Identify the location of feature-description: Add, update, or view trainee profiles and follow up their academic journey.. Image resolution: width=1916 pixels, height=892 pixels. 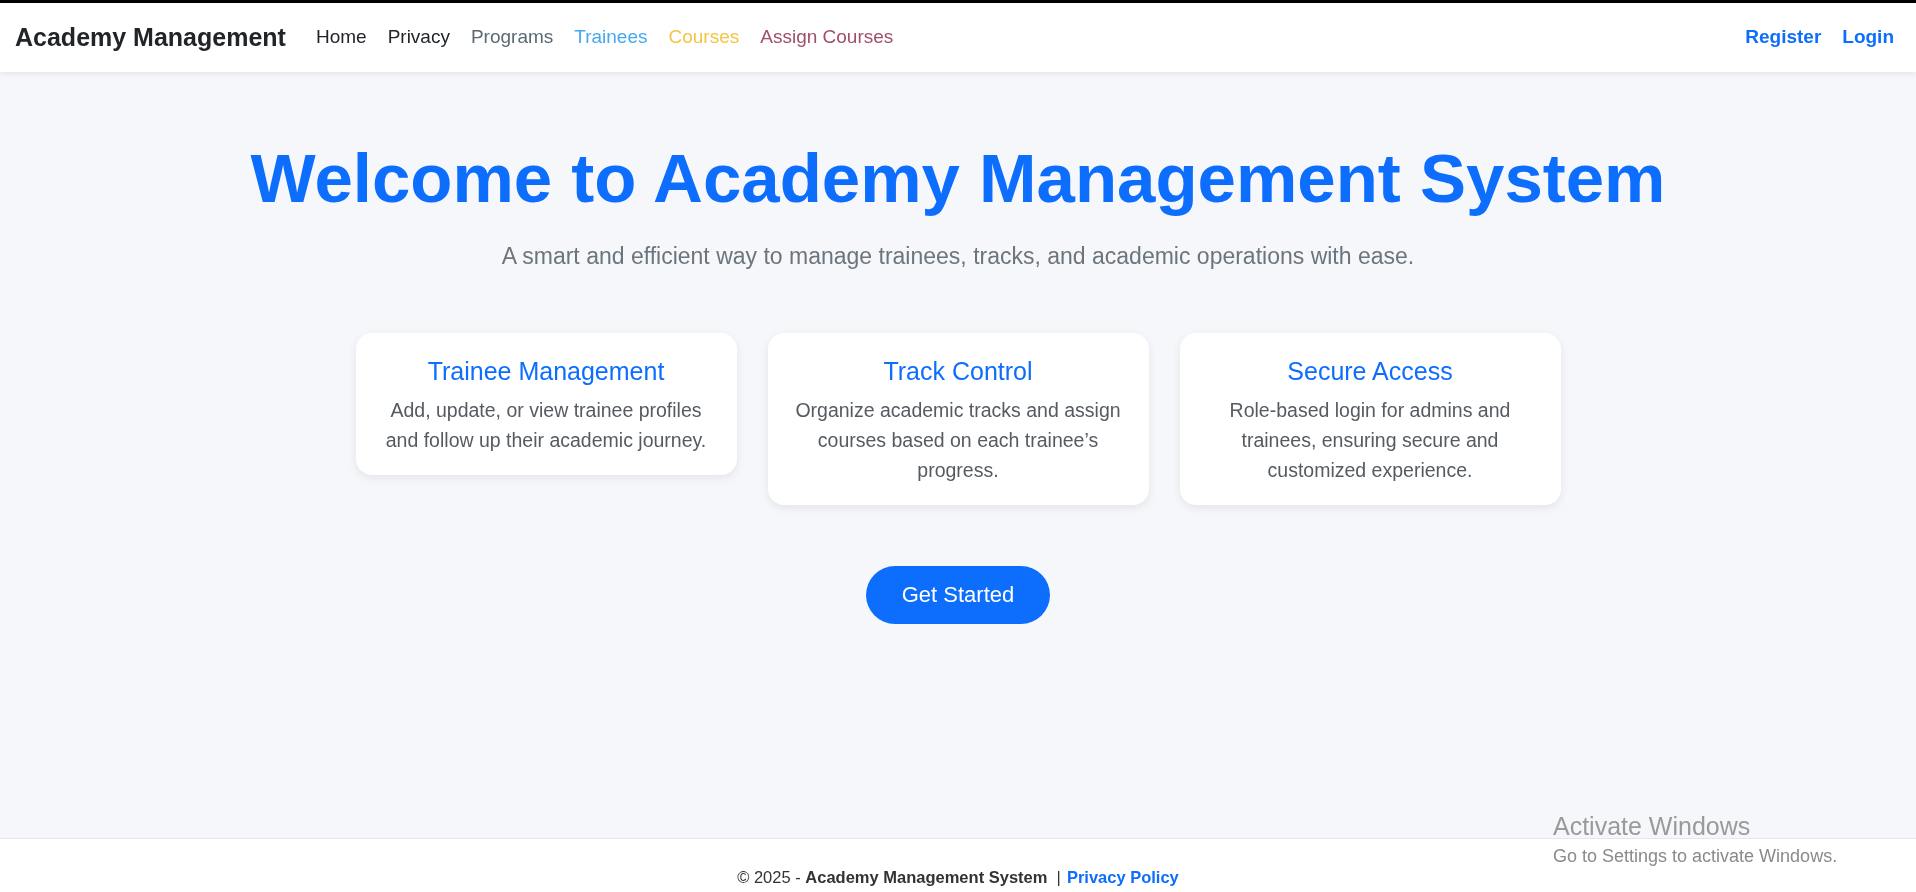
(546, 425).